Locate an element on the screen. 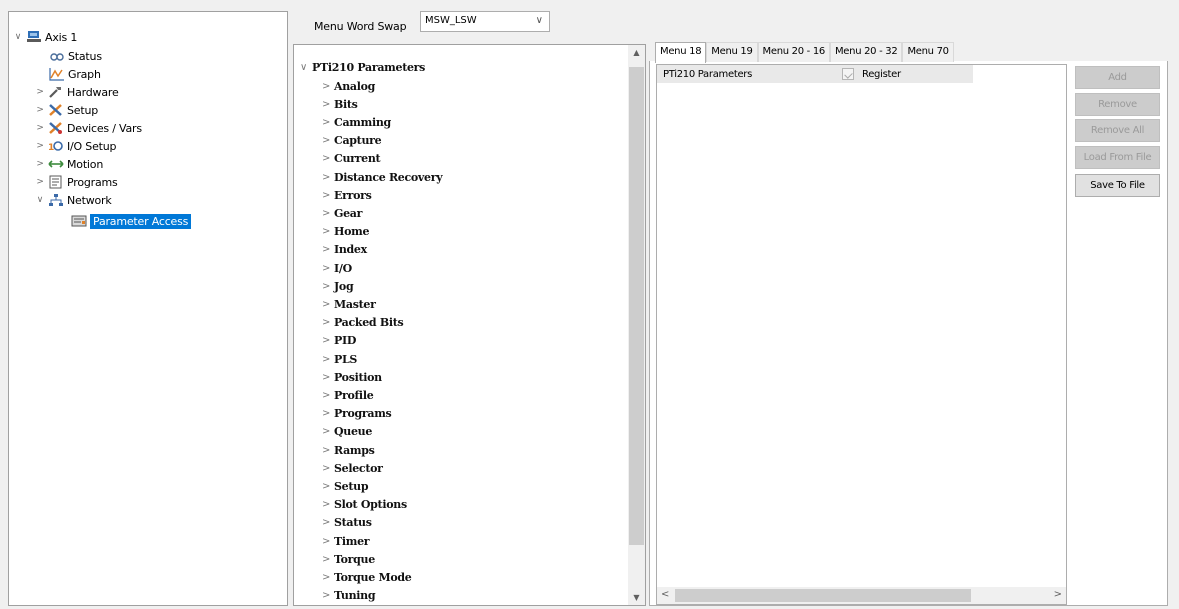 The height and width of the screenshot is (609, 1179). param-category-item: > Profile is located at coordinates (348, 395).